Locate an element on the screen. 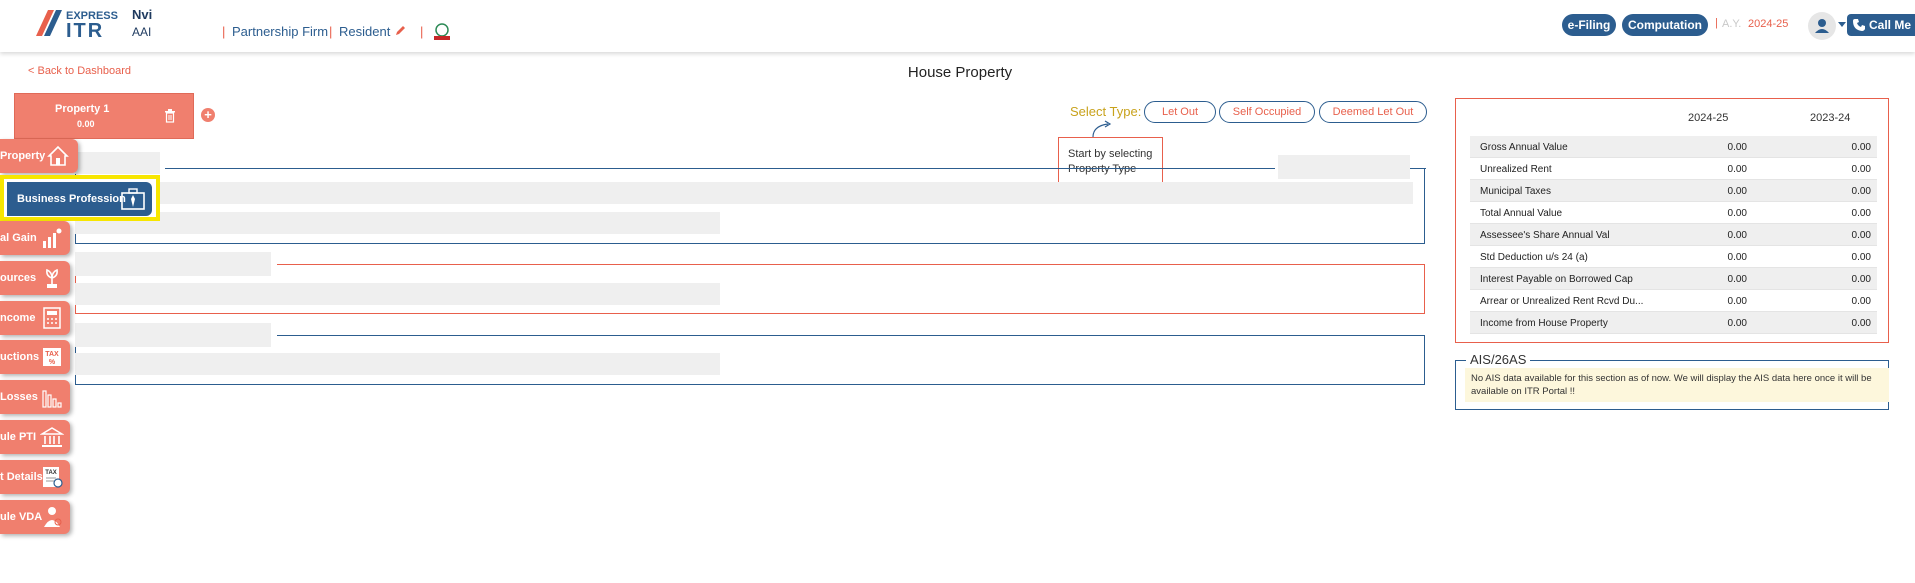 The height and width of the screenshot is (583, 1915). tax-percent-icon: TAX % is located at coordinates (52, 357).